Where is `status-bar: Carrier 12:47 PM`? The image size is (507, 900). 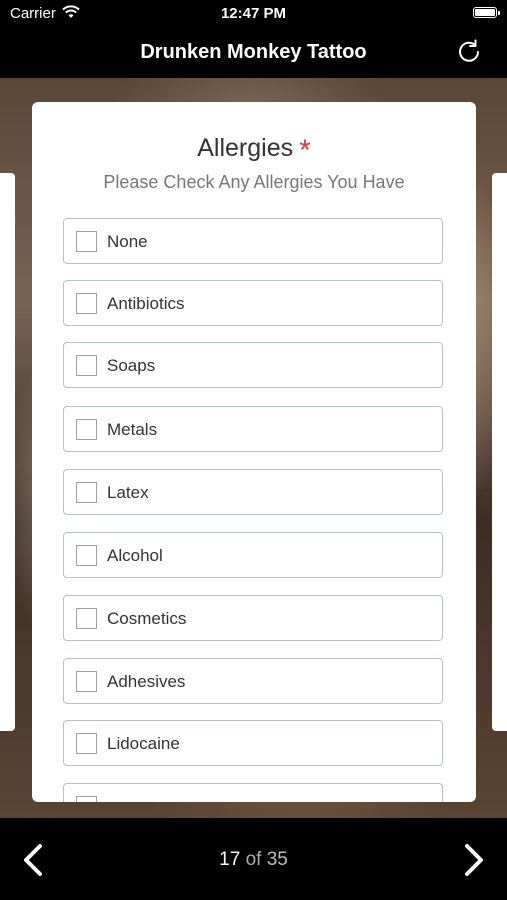 status-bar: Carrier 12:47 PM is located at coordinates (253, 14).